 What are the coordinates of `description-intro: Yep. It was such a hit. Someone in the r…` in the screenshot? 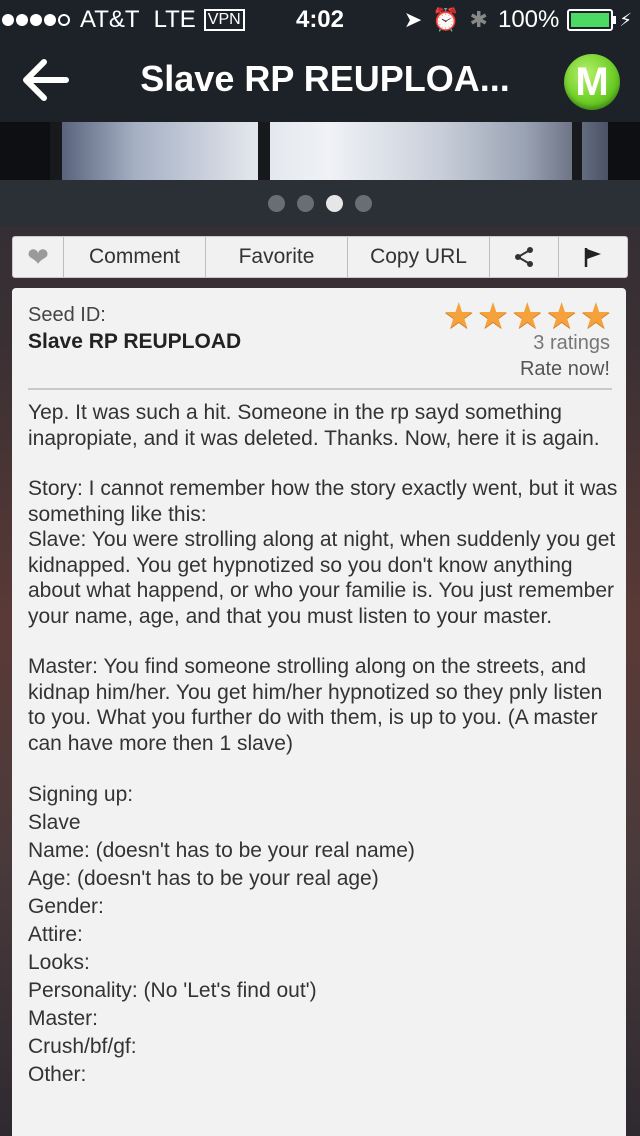 It's located at (314, 425).